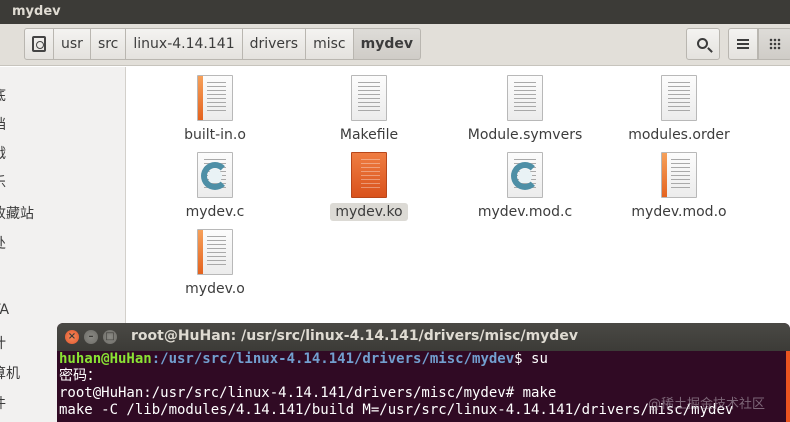 This screenshot has height=422, width=790. I want to click on list-view-button, so click(743, 44).